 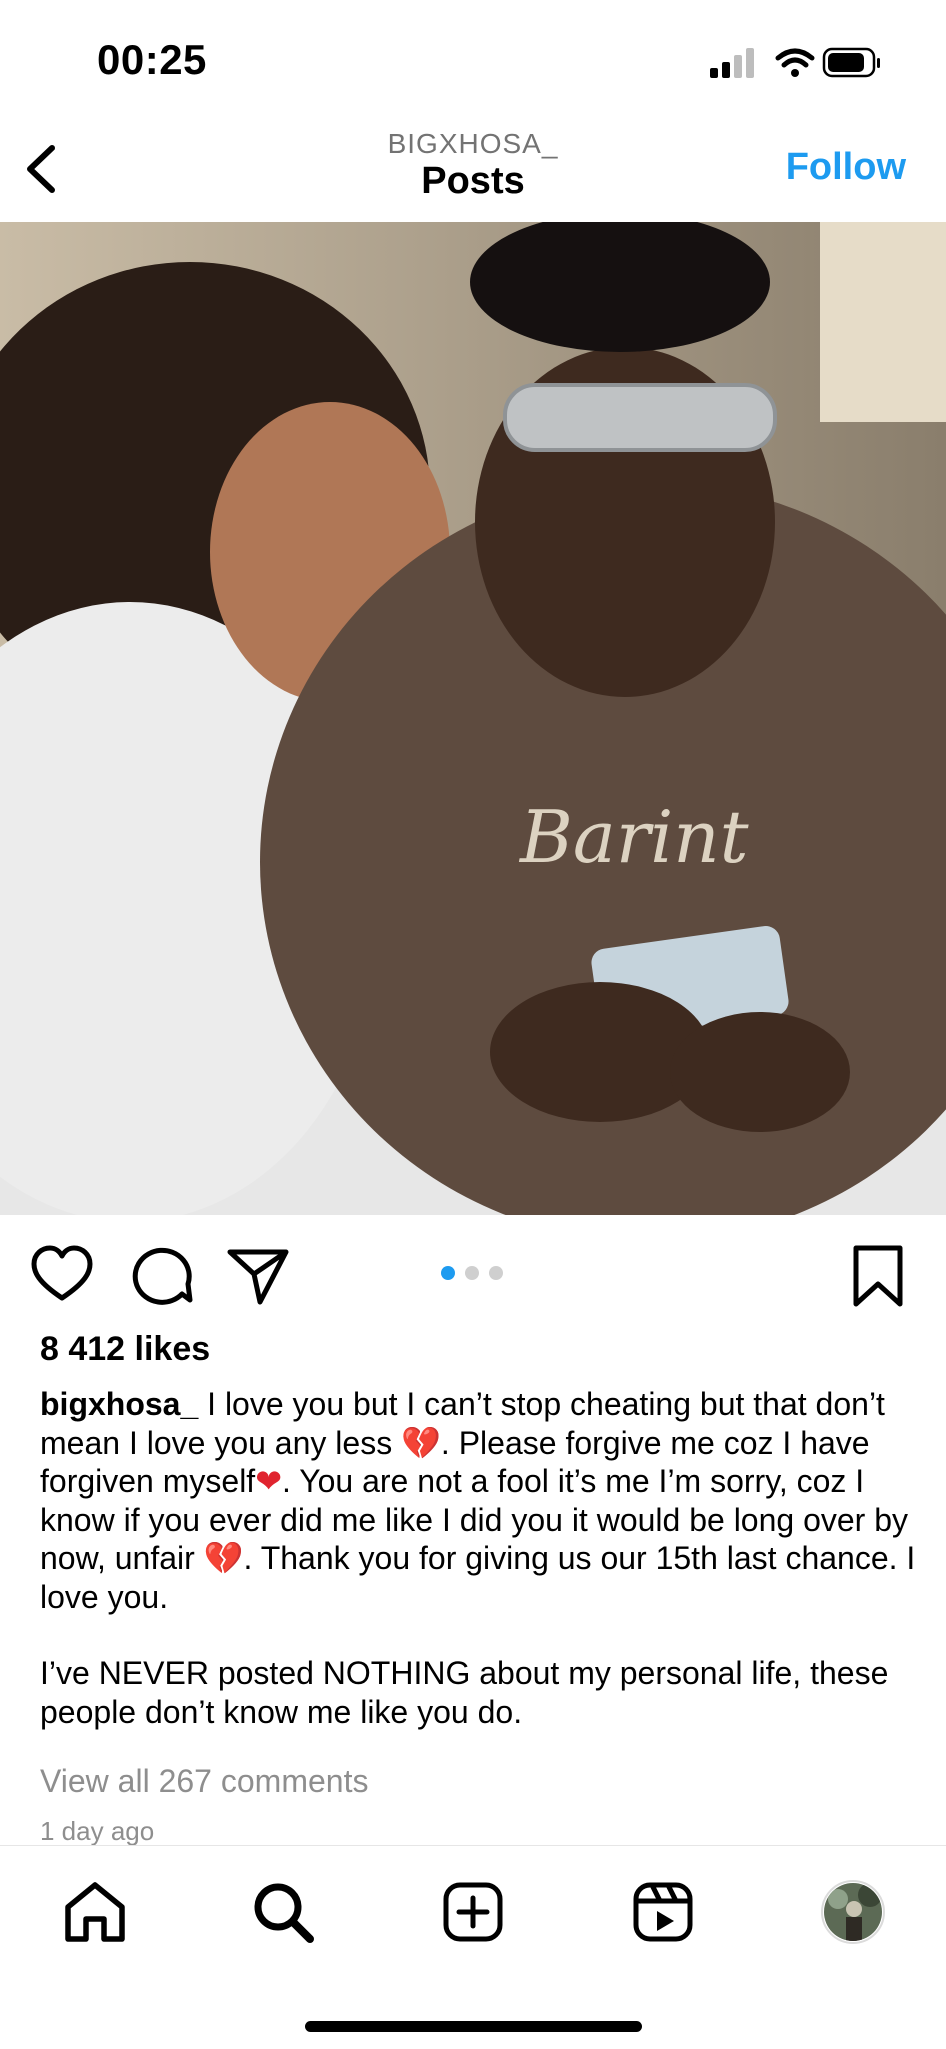 I want to click on comment-icon, so click(x=162, y=1276).